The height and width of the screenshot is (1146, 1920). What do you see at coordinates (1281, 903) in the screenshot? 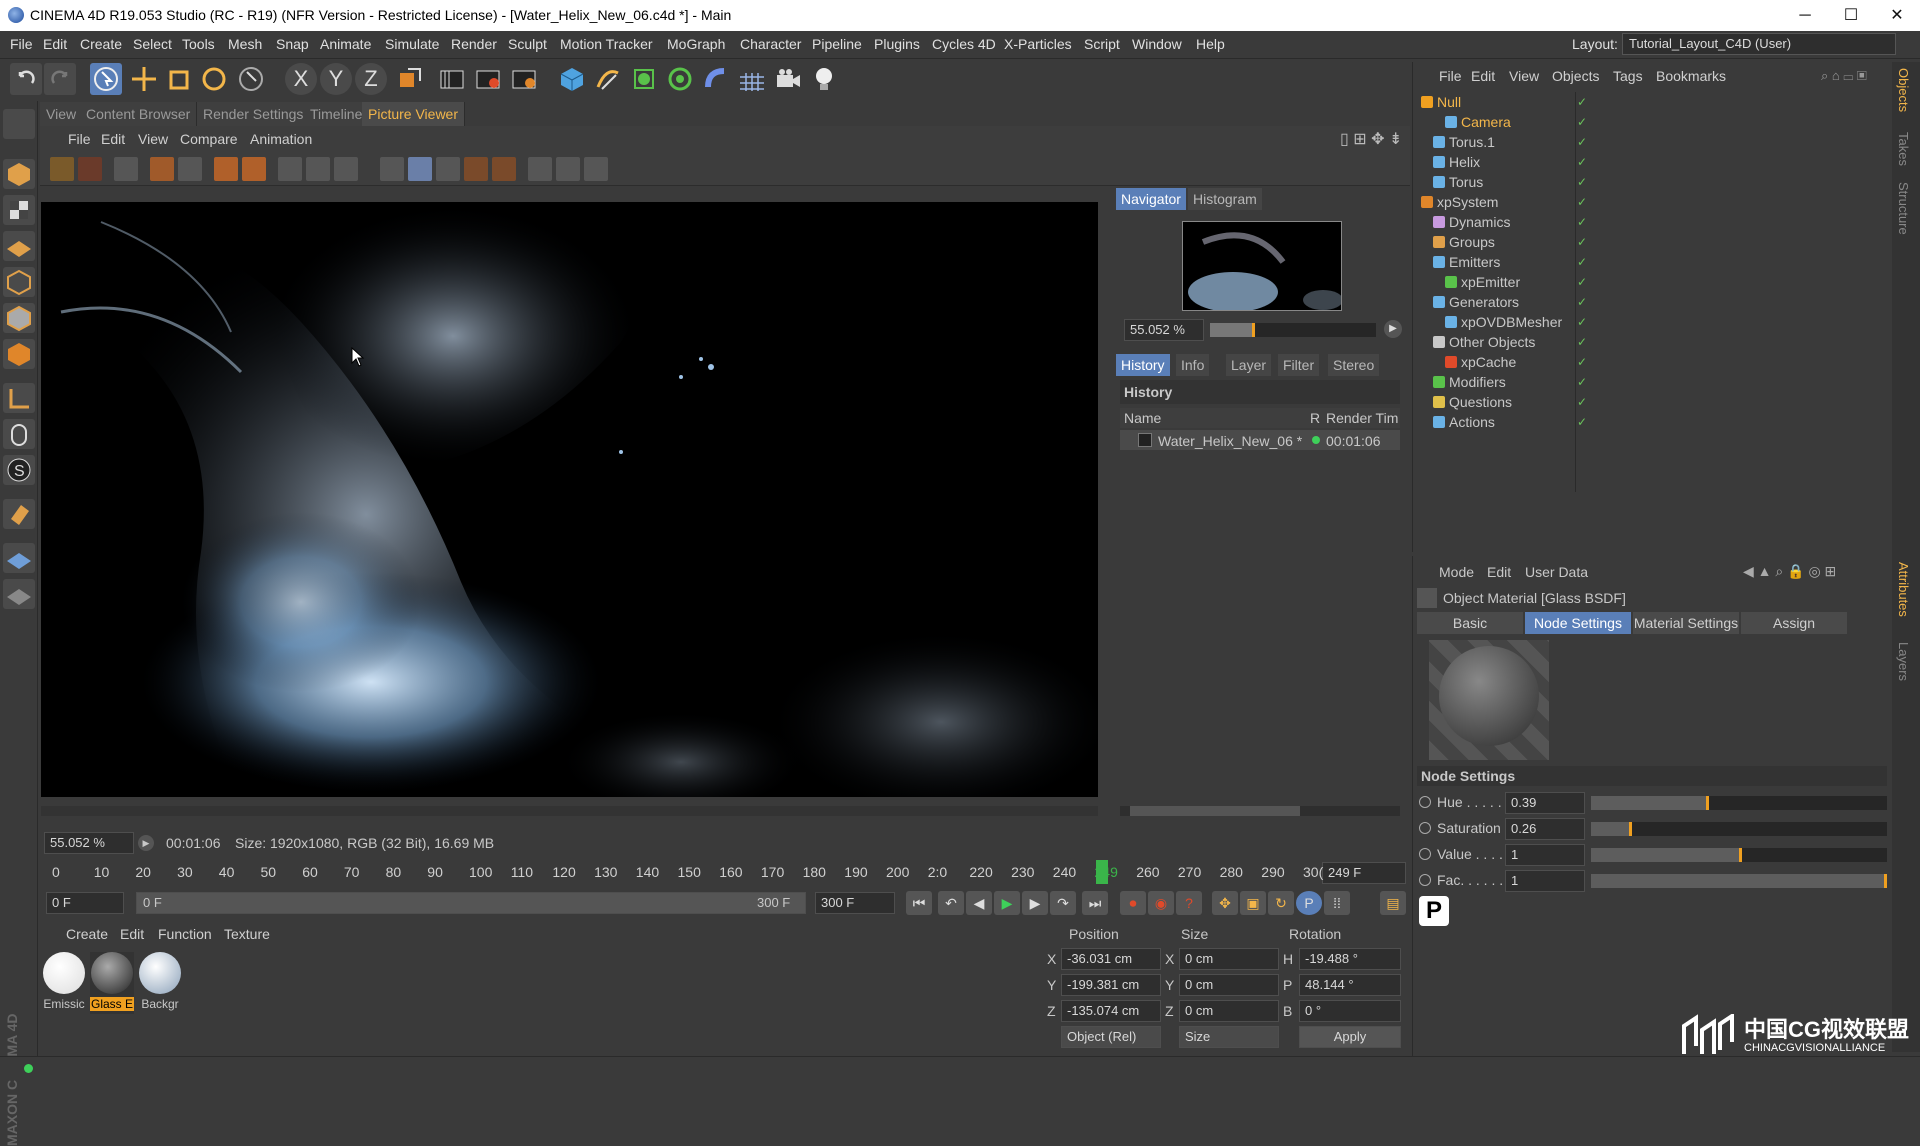
I see `key-rotation-icon: ↻` at bounding box center [1281, 903].